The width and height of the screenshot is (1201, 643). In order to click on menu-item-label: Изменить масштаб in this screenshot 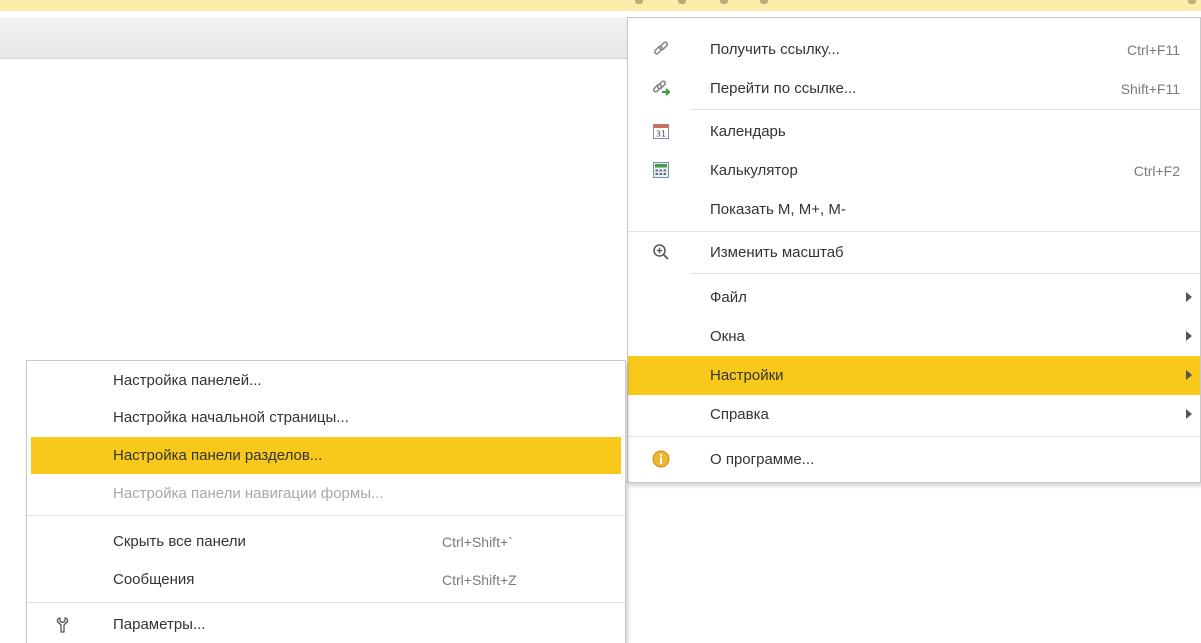, I will do `click(777, 252)`.